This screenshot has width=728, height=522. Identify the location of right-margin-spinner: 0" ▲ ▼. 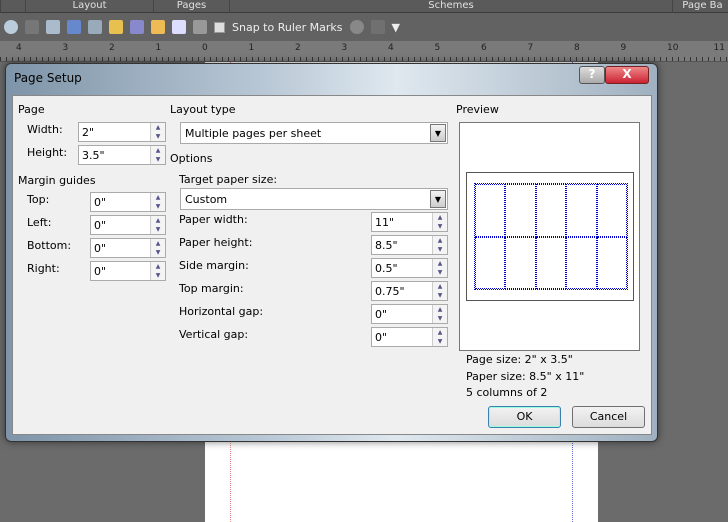
(128, 271).